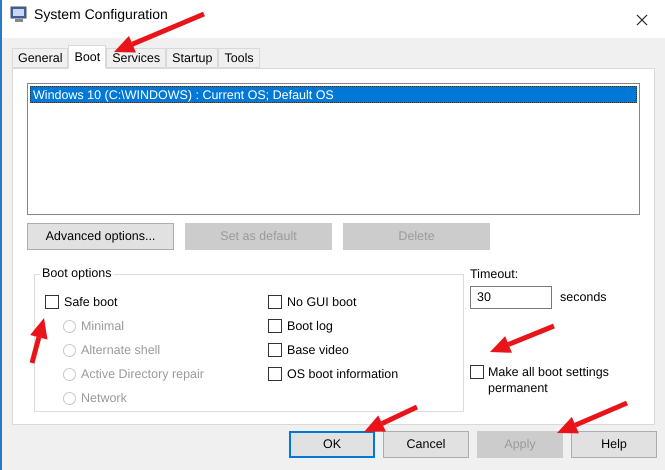 Image resolution: width=665 pixels, height=470 pixels. What do you see at coordinates (142, 374) in the screenshot?
I see `option-label: Active Directory repair` at bounding box center [142, 374].